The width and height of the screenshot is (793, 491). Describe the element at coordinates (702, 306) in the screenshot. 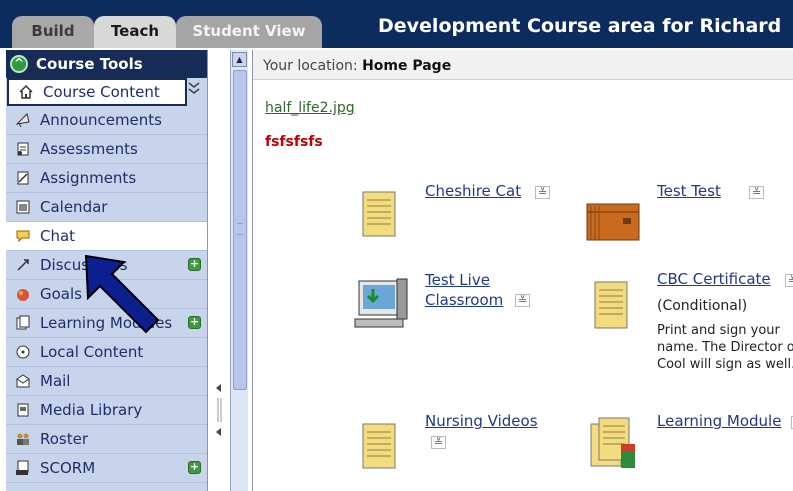

I see `item-condition: (Conditional)` at that location.